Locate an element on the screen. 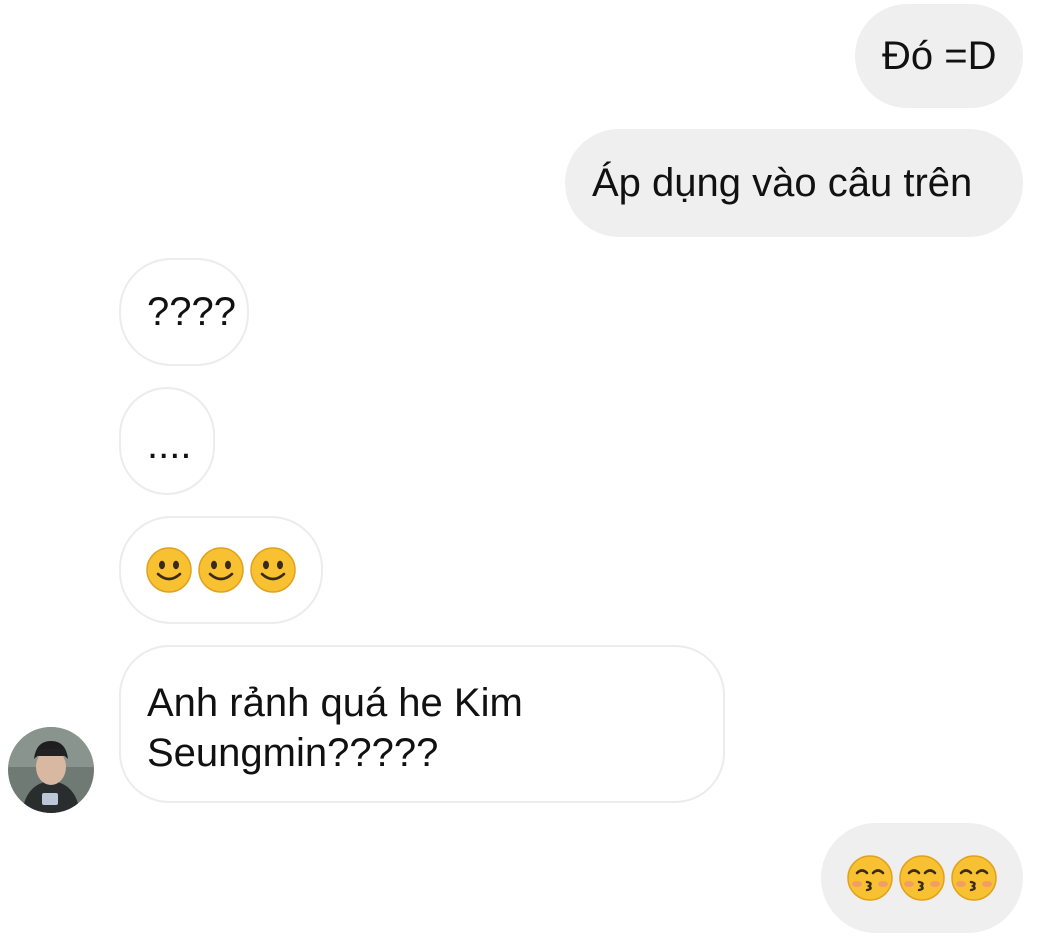 The height and width of the screenshot is (943, 1050). message-bubble-received-emoji is located at coordinates (221, 570).